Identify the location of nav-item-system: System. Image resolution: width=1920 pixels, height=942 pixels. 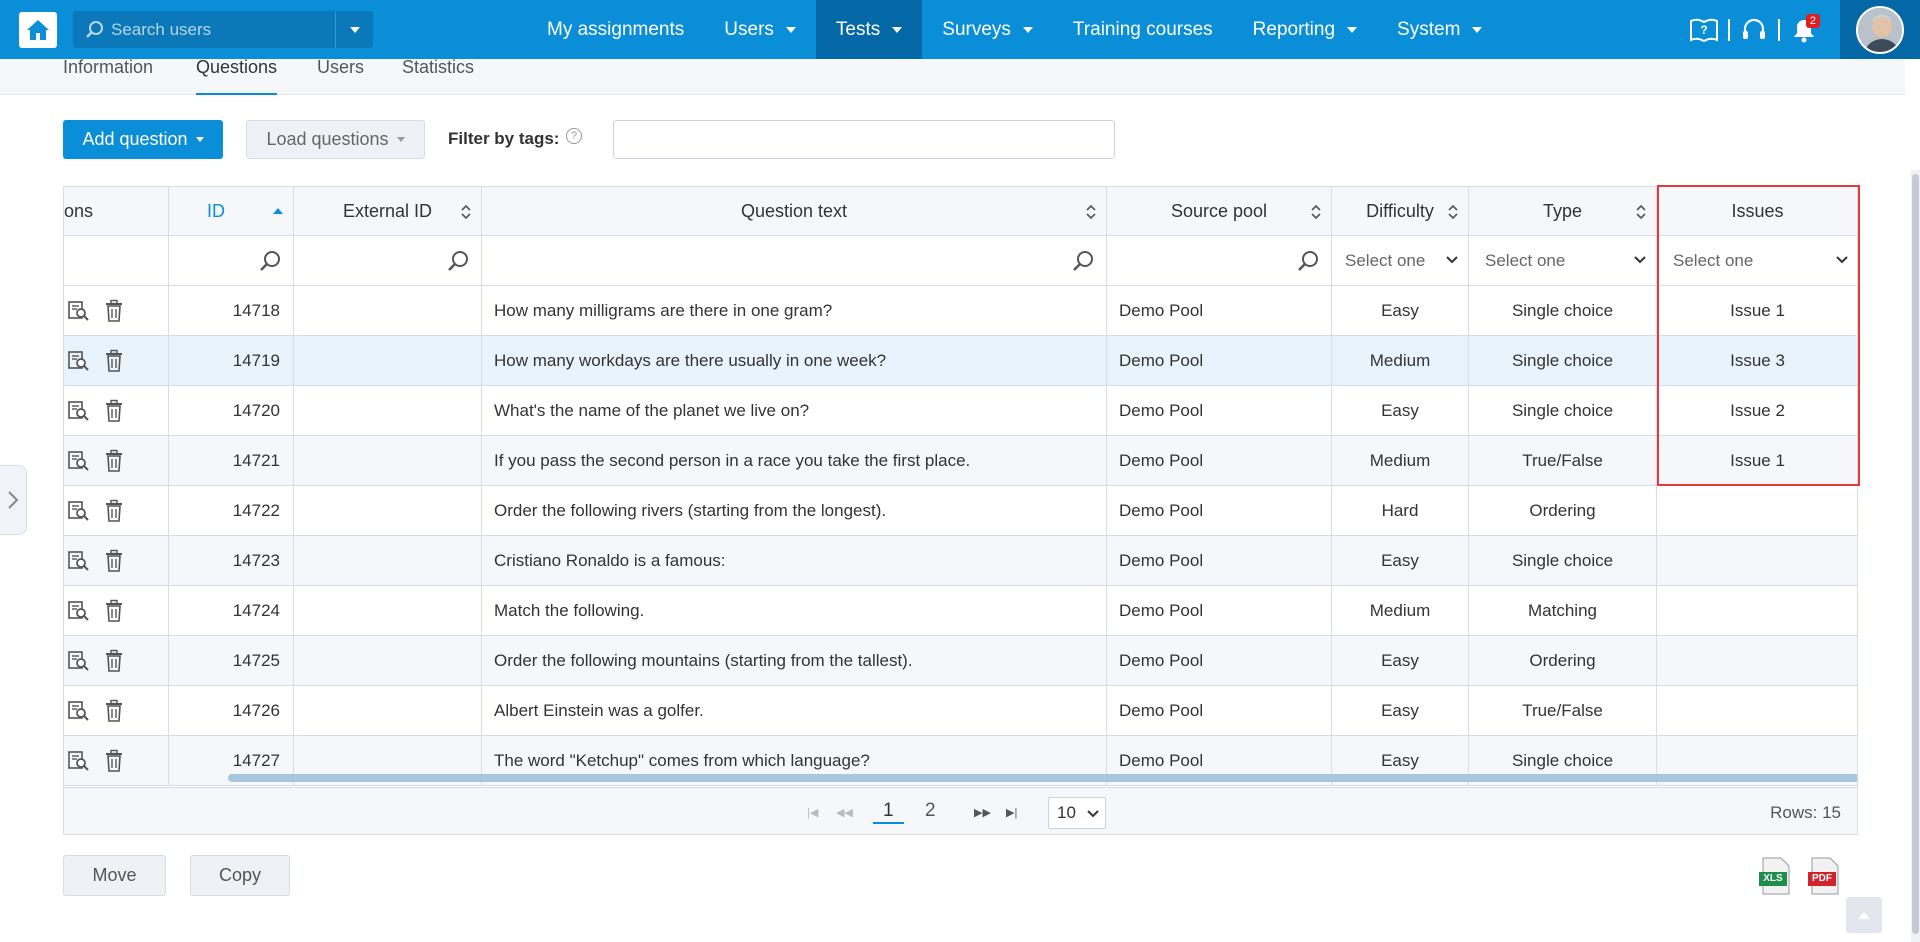
(1439, 29).